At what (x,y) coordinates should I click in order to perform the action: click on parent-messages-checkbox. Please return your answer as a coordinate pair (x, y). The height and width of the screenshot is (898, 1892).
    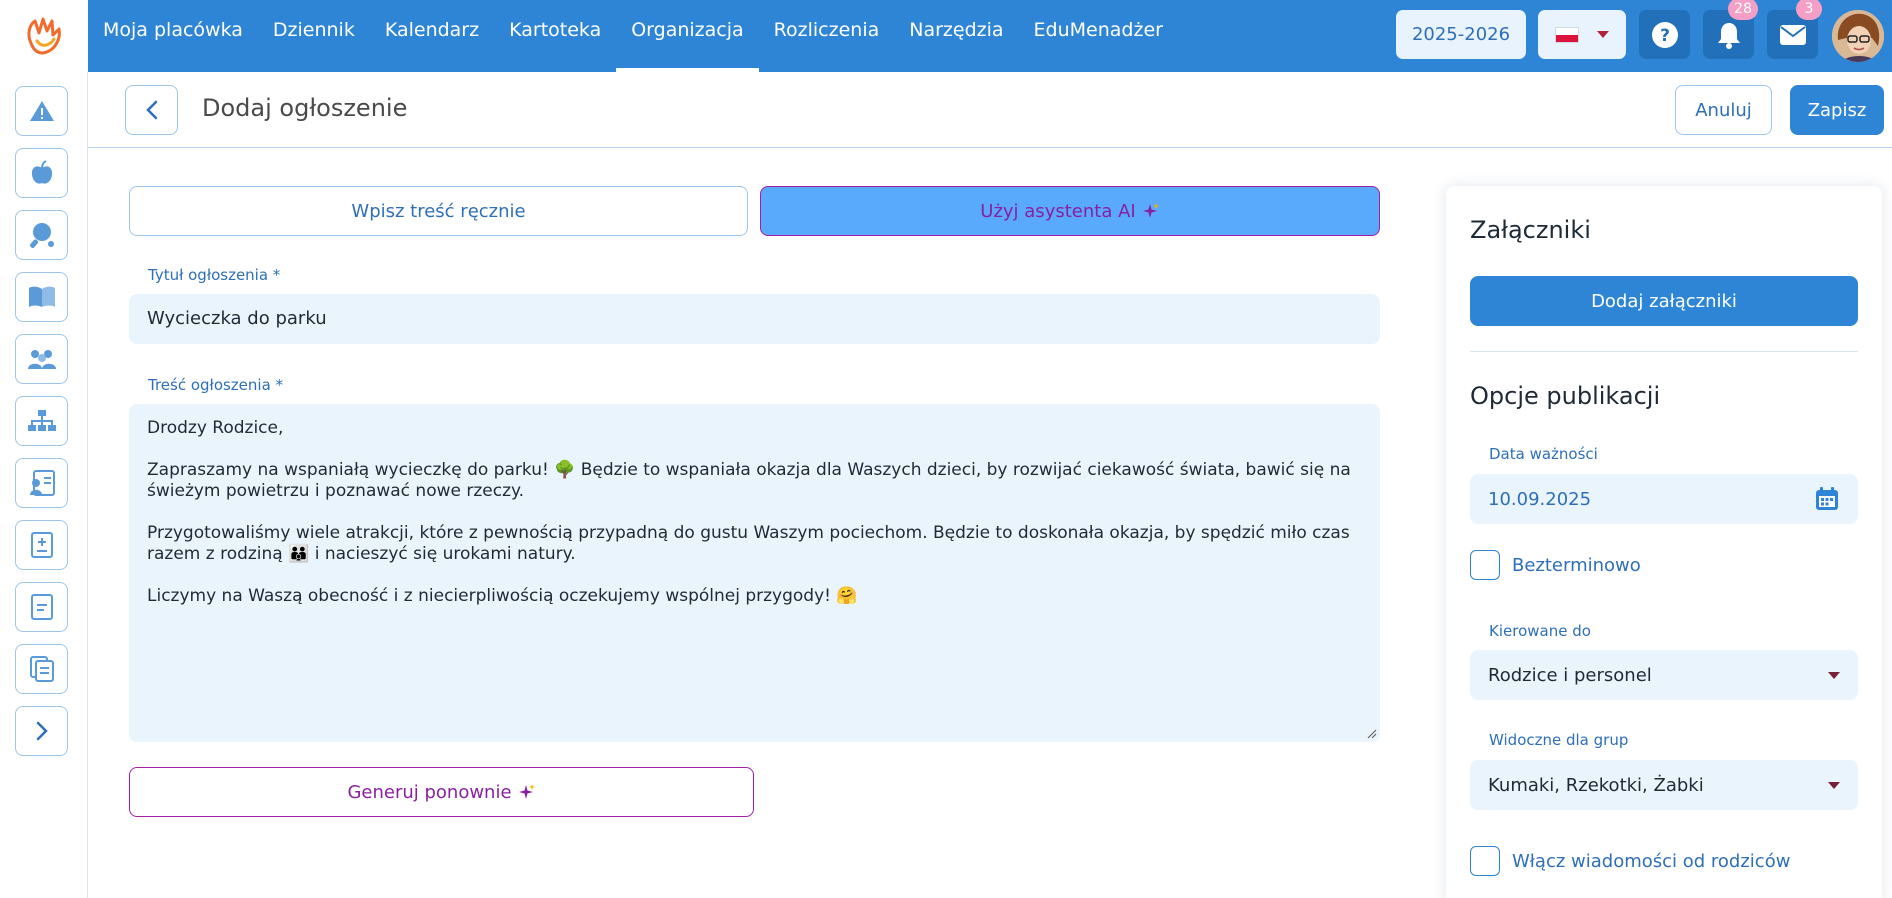
    Looking at the image, I should click on (1485, 861).